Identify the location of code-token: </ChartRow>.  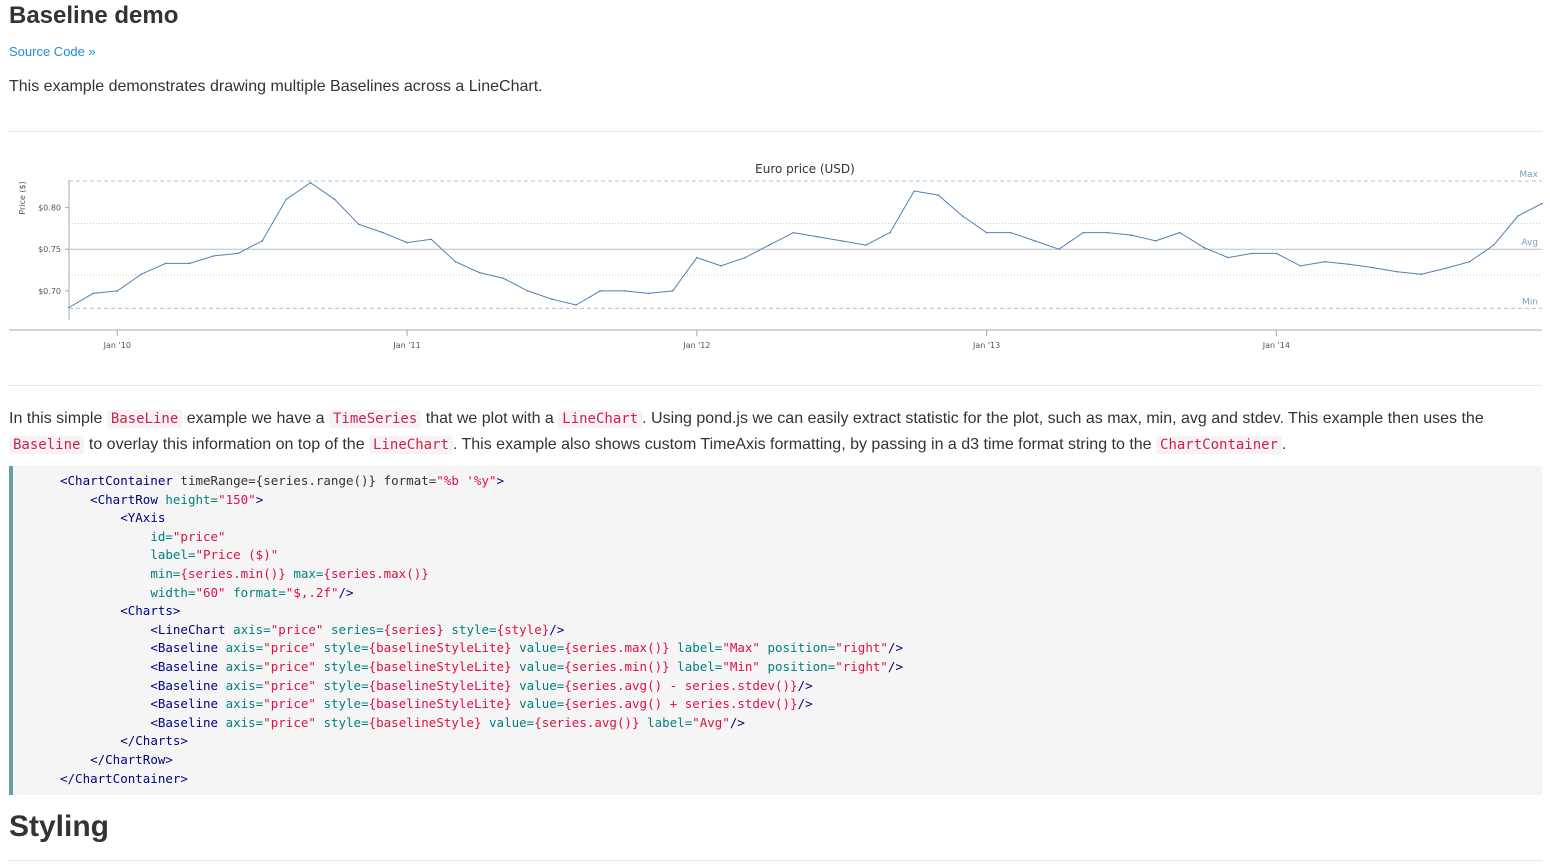
(131, 759).